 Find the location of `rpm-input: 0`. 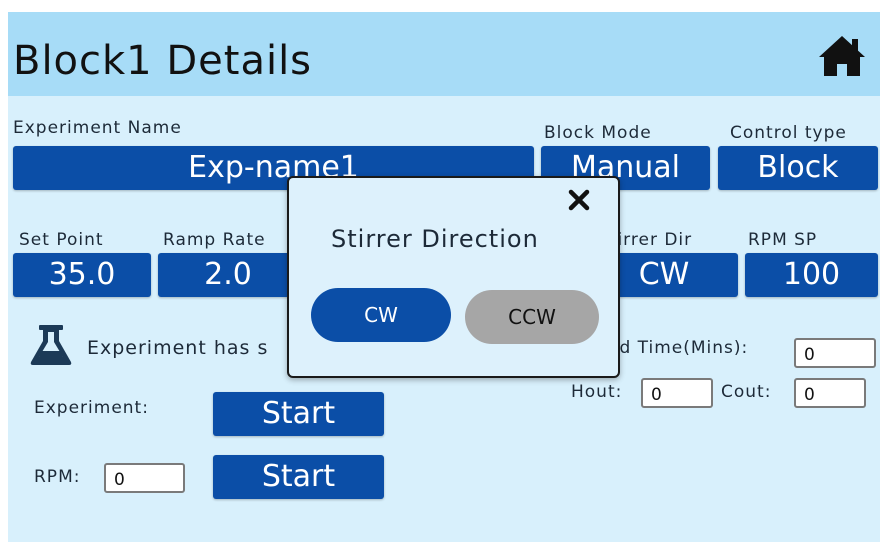

rpm-input: 0 is located at coordinates (144, 478).